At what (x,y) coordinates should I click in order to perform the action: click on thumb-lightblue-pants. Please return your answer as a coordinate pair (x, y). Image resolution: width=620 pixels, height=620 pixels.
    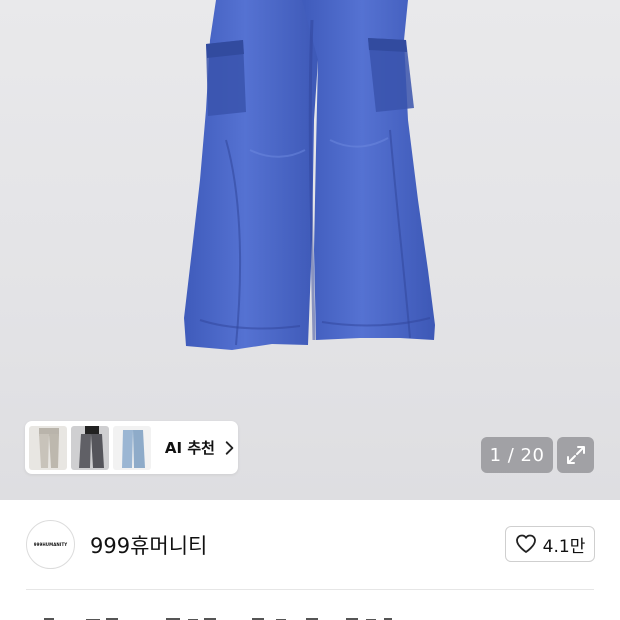
    Looking at the image, I should click on (131, 447).